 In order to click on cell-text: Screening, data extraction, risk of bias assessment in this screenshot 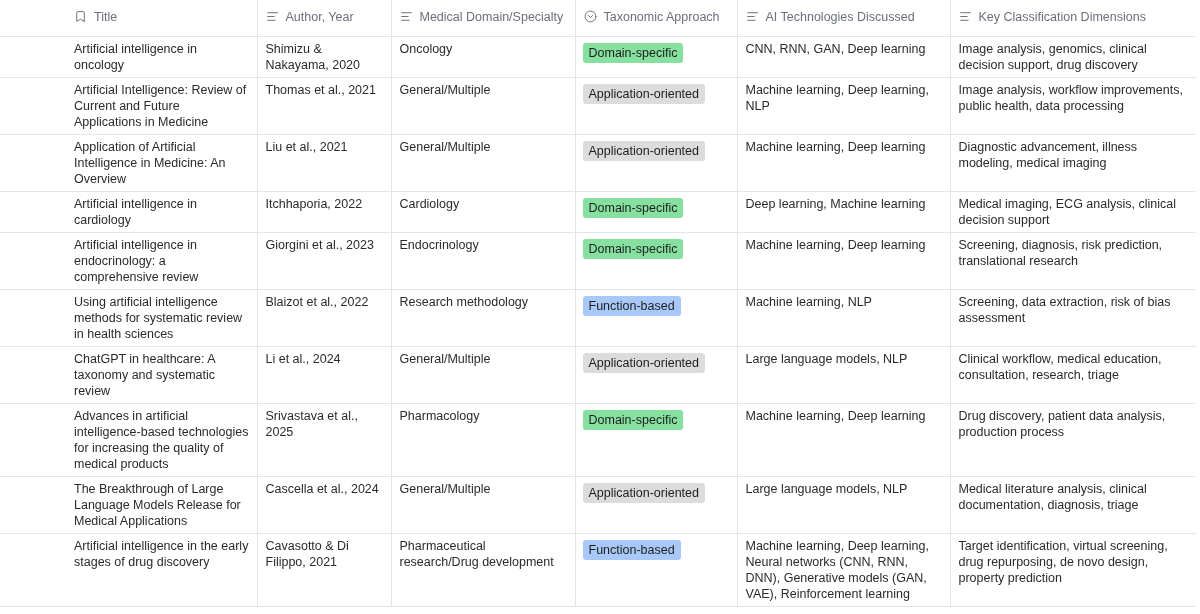, I will do `click(1064, 310)`.